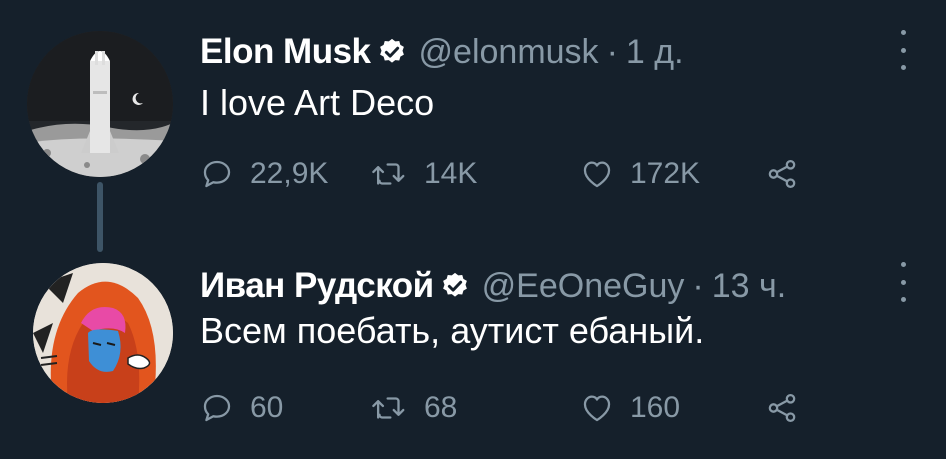 The height and width of the screenshot is (459, 946). I want to click on like-button: 160, so click(630, 408).